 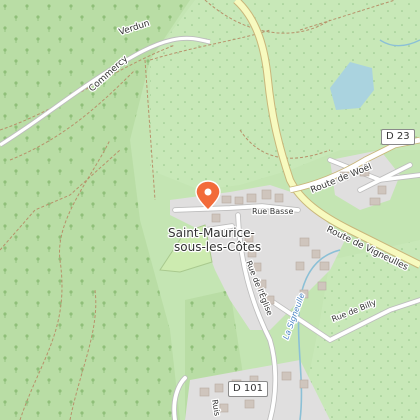 I want to click on road-shield-d23: D 23, so click(x=398, y=137).